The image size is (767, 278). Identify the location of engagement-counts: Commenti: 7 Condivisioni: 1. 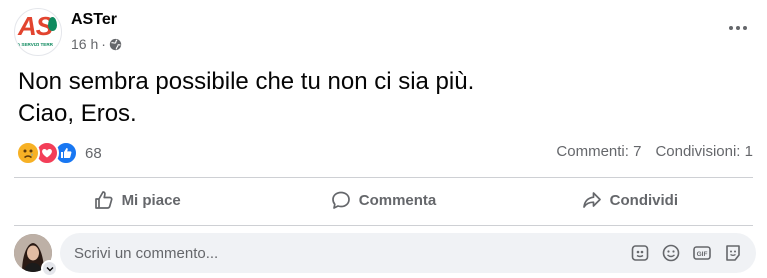
(654, 151).